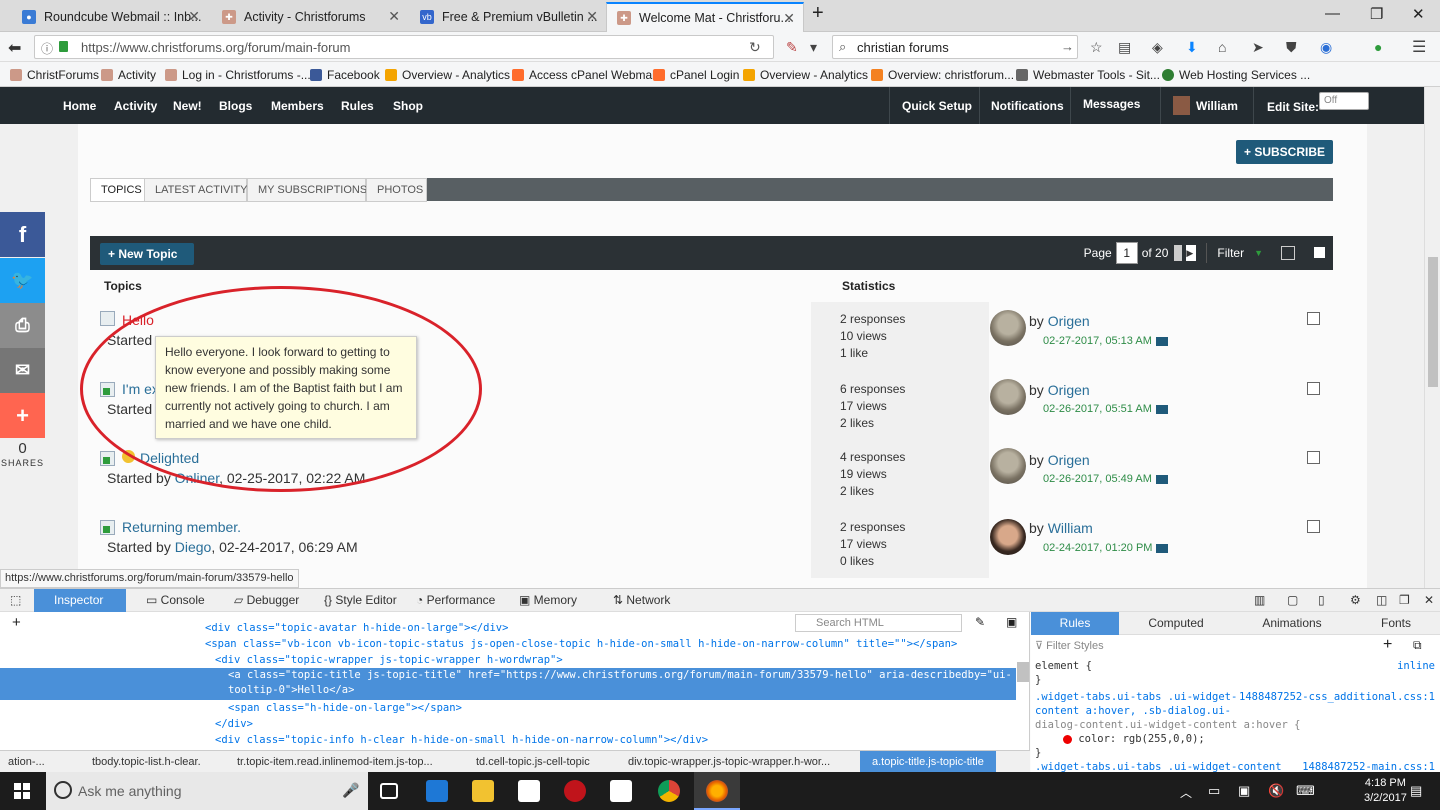 Image resolution: width=1440 pixels, height=810 pixels. I want to click on rule-selector: content a:hover, .sb-dialog.ui-, so click(1235, 711).